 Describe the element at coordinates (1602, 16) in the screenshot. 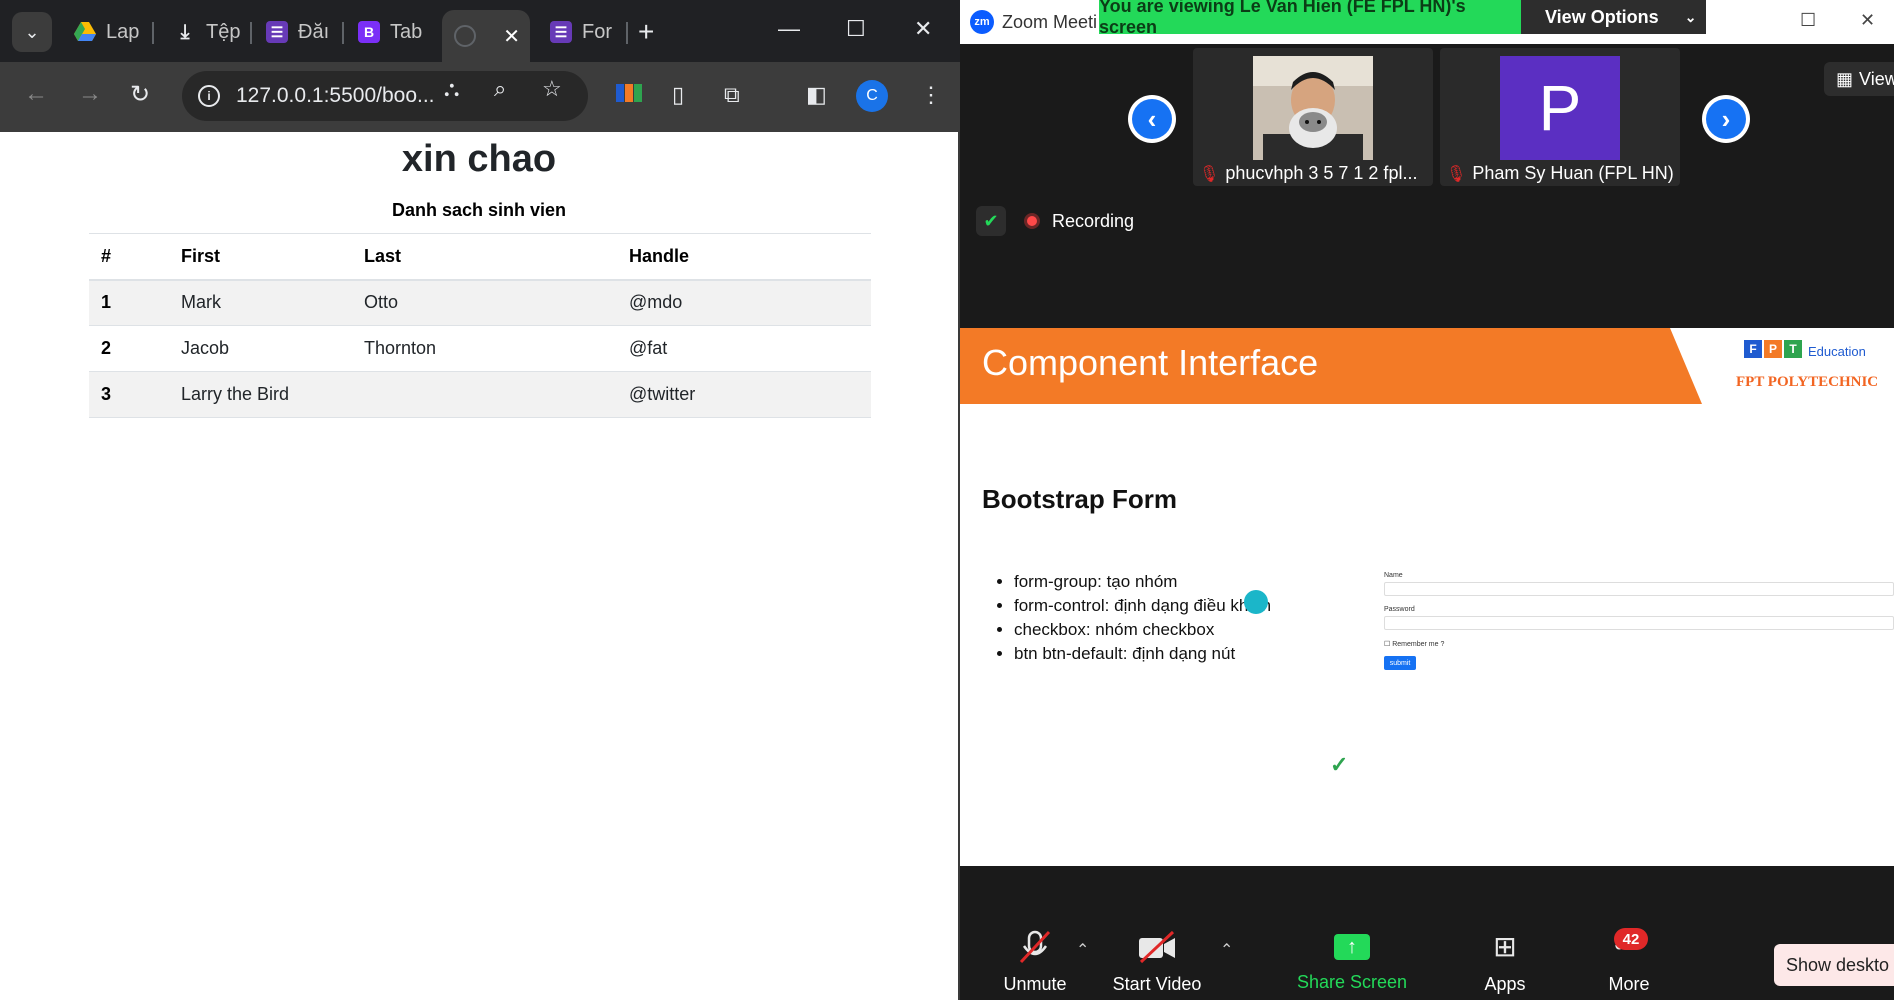

I see `view-options-label: View Options` at that location.